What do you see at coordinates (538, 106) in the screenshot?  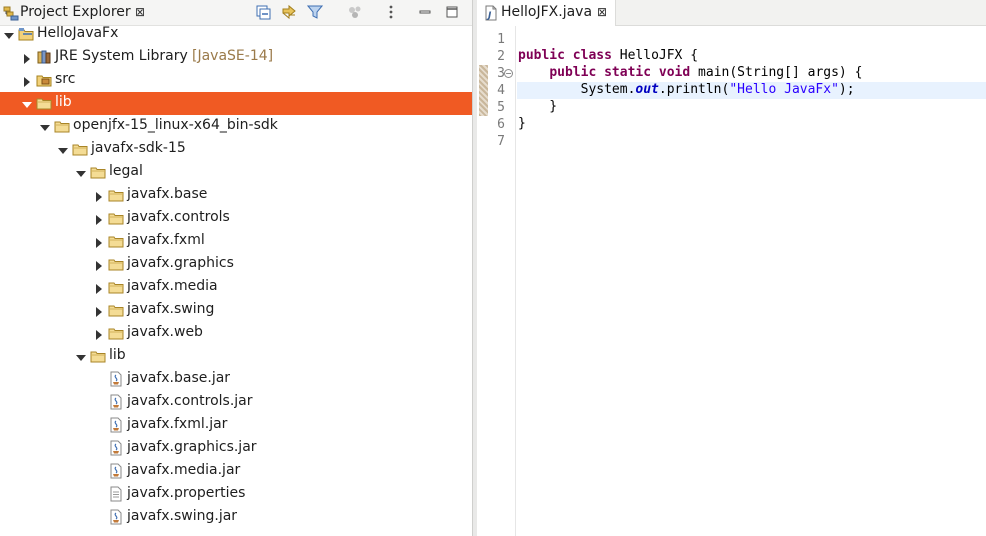 I see `code-token: }` at bounding box center [538, 106].